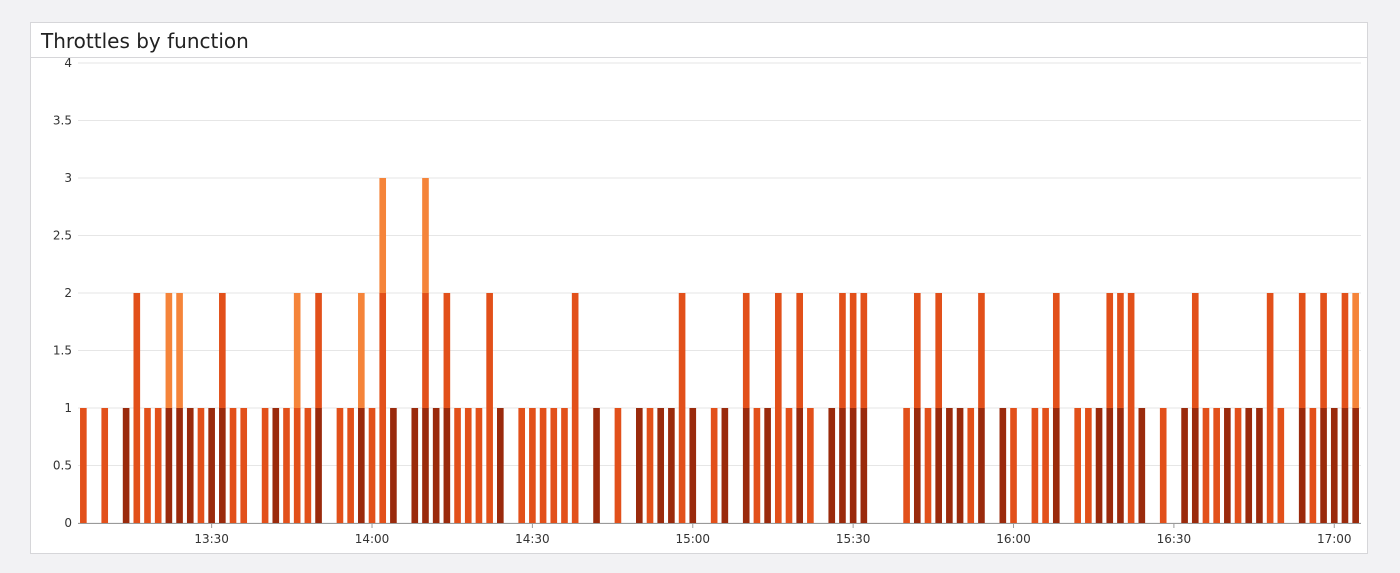  I want to click on y-tick-label: 0, so click(68, 523).